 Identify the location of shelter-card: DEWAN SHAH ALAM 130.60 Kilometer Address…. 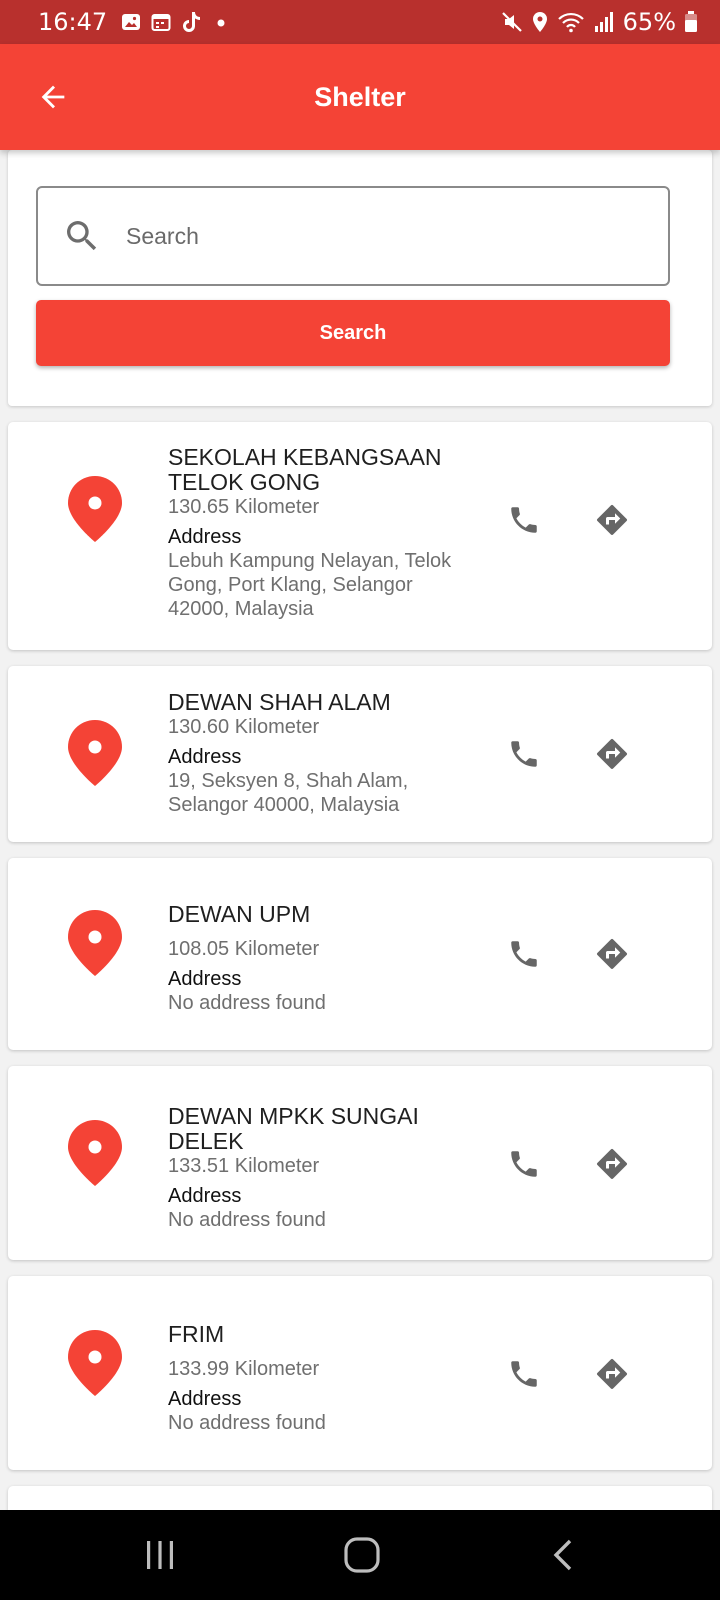
(360, 754).